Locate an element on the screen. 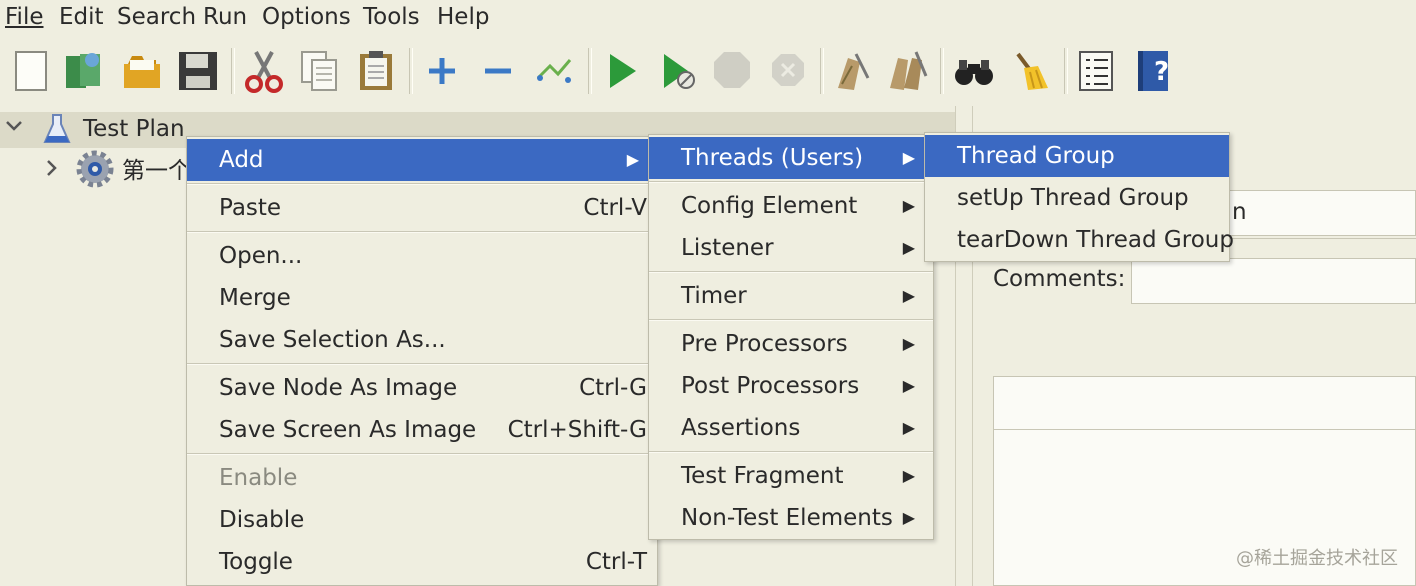 The height and width of the screenshot is (586, 1416). menu-item-label: Thread Group is located at coordinates (1036, 156).